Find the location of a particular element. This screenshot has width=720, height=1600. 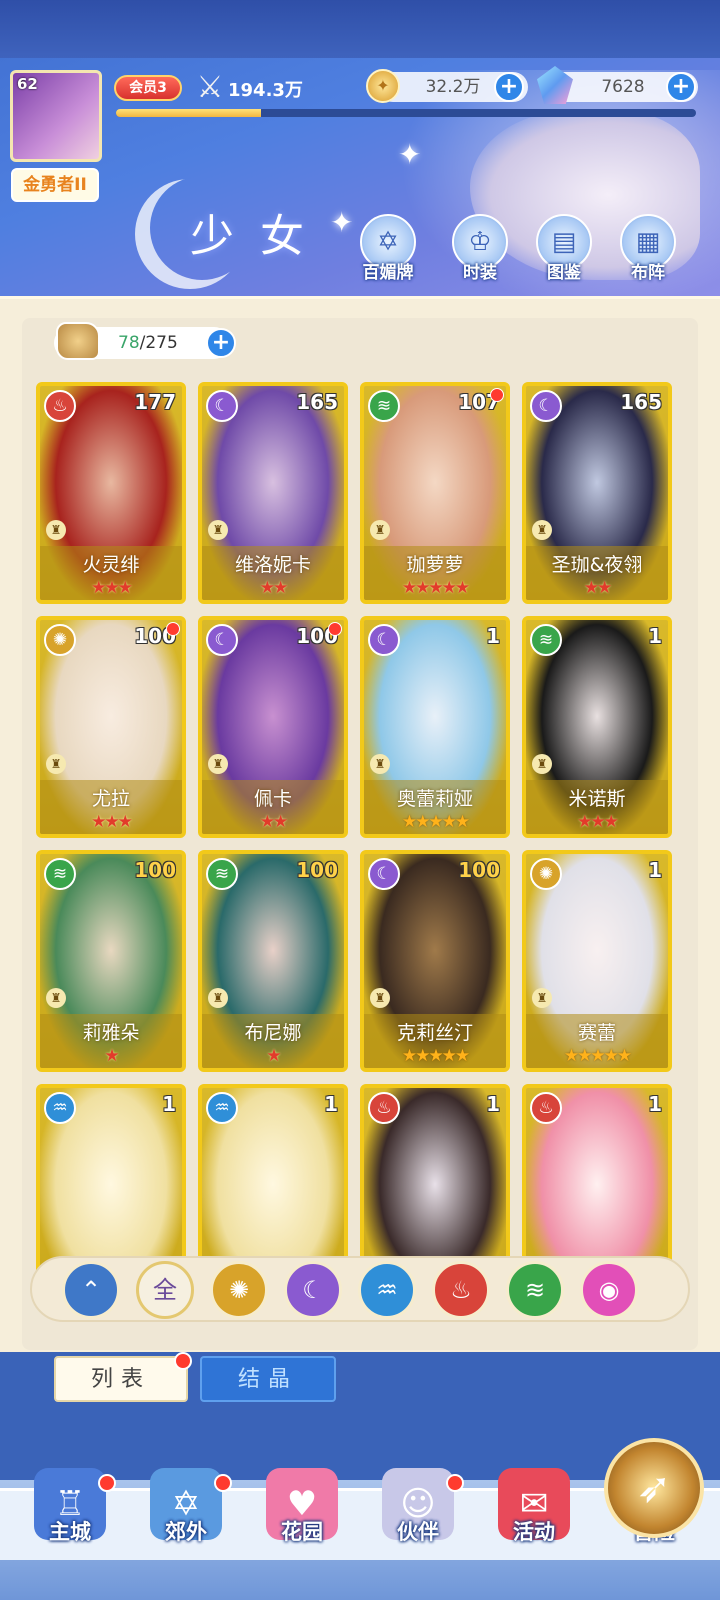

top-band is located at coordinates (360, 29).